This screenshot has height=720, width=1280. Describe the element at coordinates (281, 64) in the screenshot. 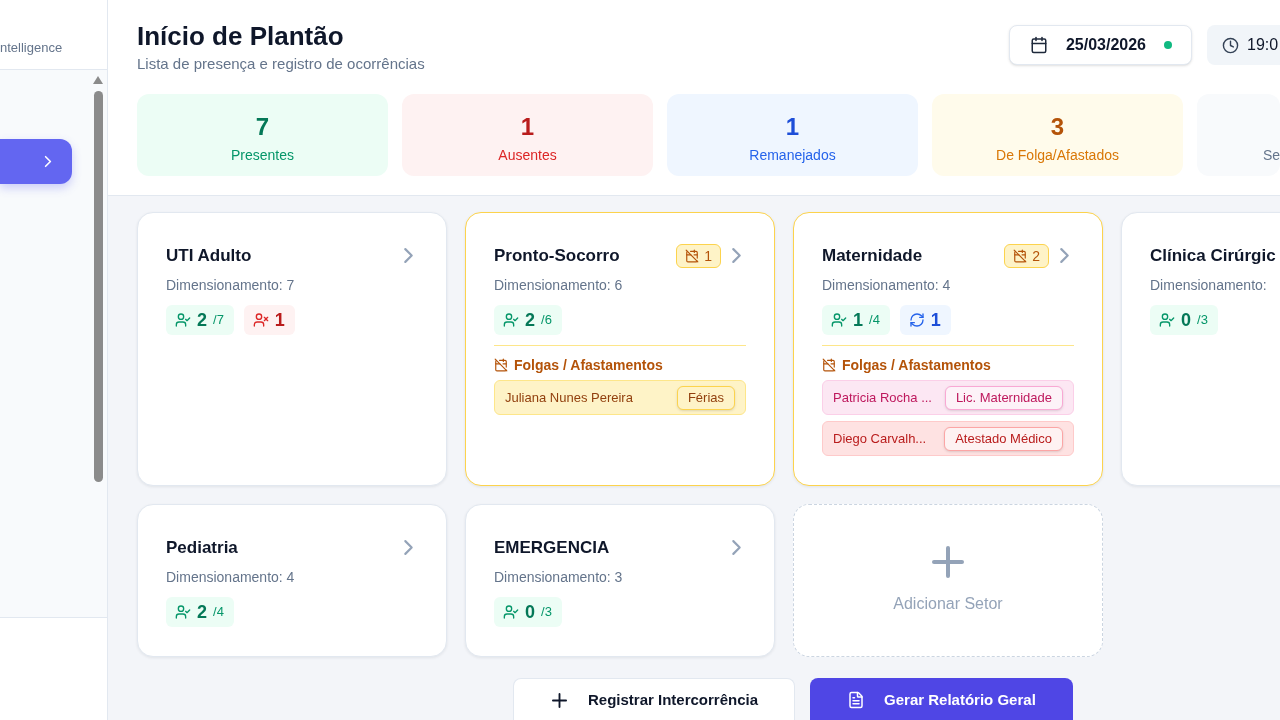

I see `page-subtitle: Lista de presença e registro de ocorrências` at that location.